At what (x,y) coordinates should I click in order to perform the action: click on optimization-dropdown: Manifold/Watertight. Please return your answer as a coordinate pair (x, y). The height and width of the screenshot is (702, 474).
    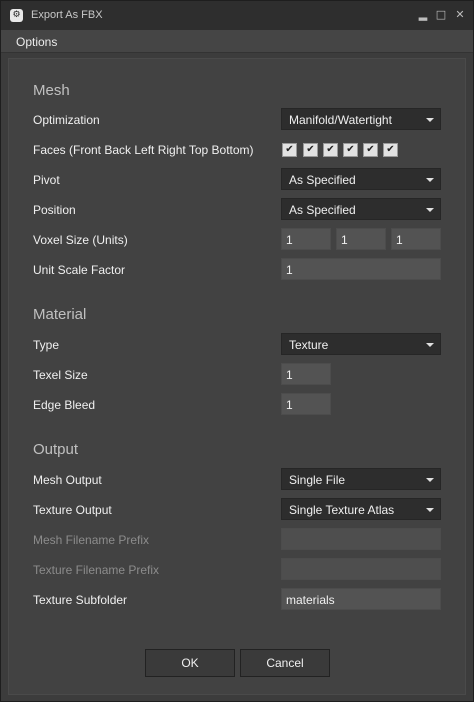
    Looking at the image, I should click on (361, 119).